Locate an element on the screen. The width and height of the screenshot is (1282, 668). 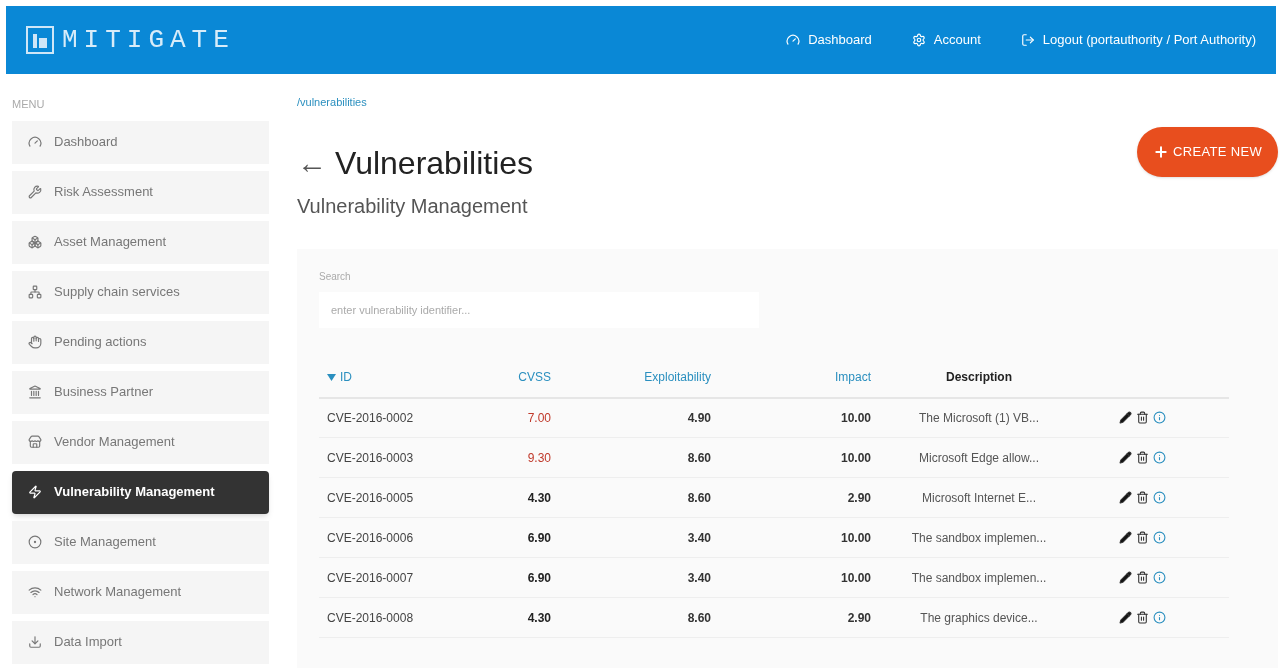
download-icon is located at coordinates (35, 642).